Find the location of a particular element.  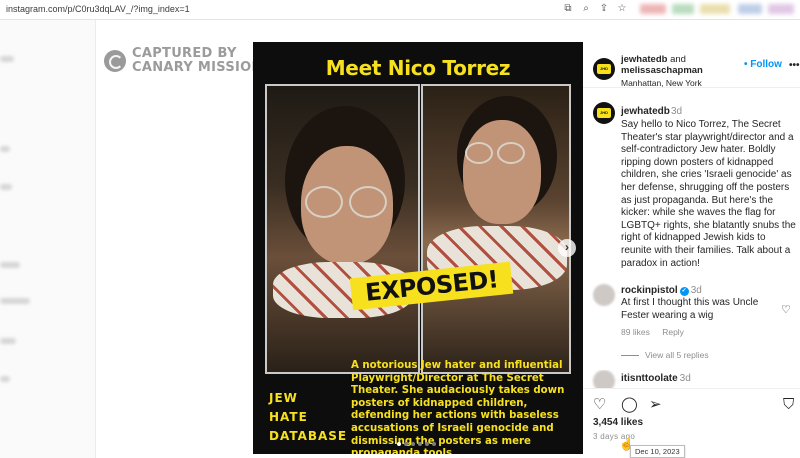

post-authors: jewhatedb and melissaschapman is located at coordinates (662, 65).